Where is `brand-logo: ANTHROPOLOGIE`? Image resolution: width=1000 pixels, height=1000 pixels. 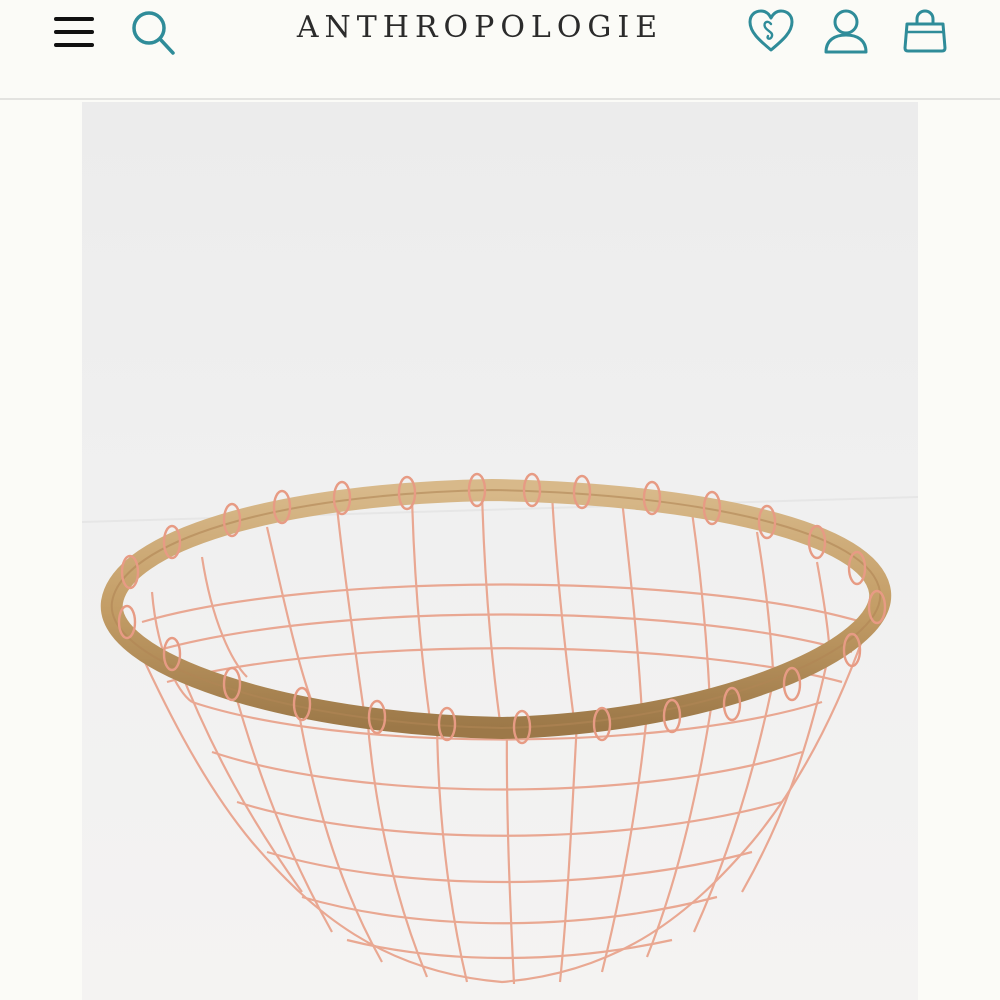 brand-logo: ANTHROPOLOGIE is located at coordinates (480, 28).